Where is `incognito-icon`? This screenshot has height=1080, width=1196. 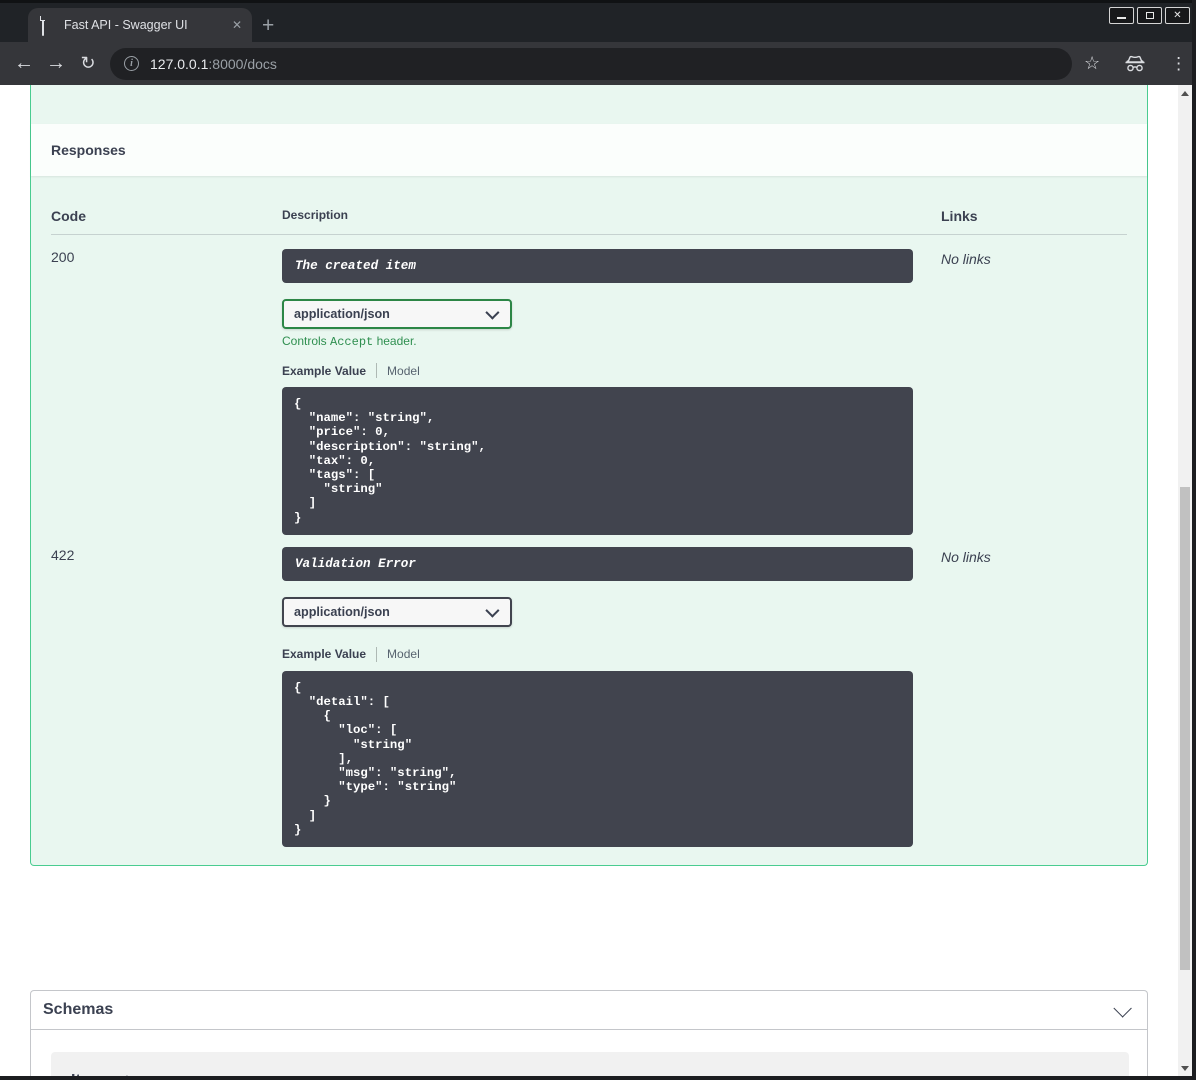 incognito-icon is located at coordinates (1135, 64).